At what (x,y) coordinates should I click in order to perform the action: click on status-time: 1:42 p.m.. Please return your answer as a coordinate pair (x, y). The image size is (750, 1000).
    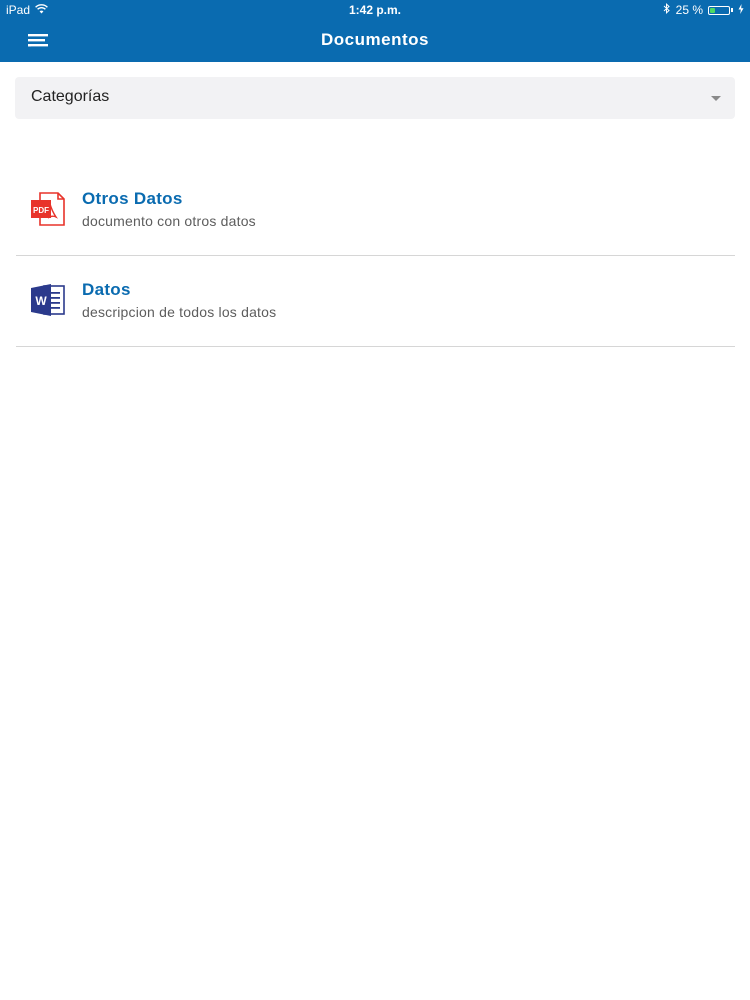
    Looking at the image, I should click on (375, 10).